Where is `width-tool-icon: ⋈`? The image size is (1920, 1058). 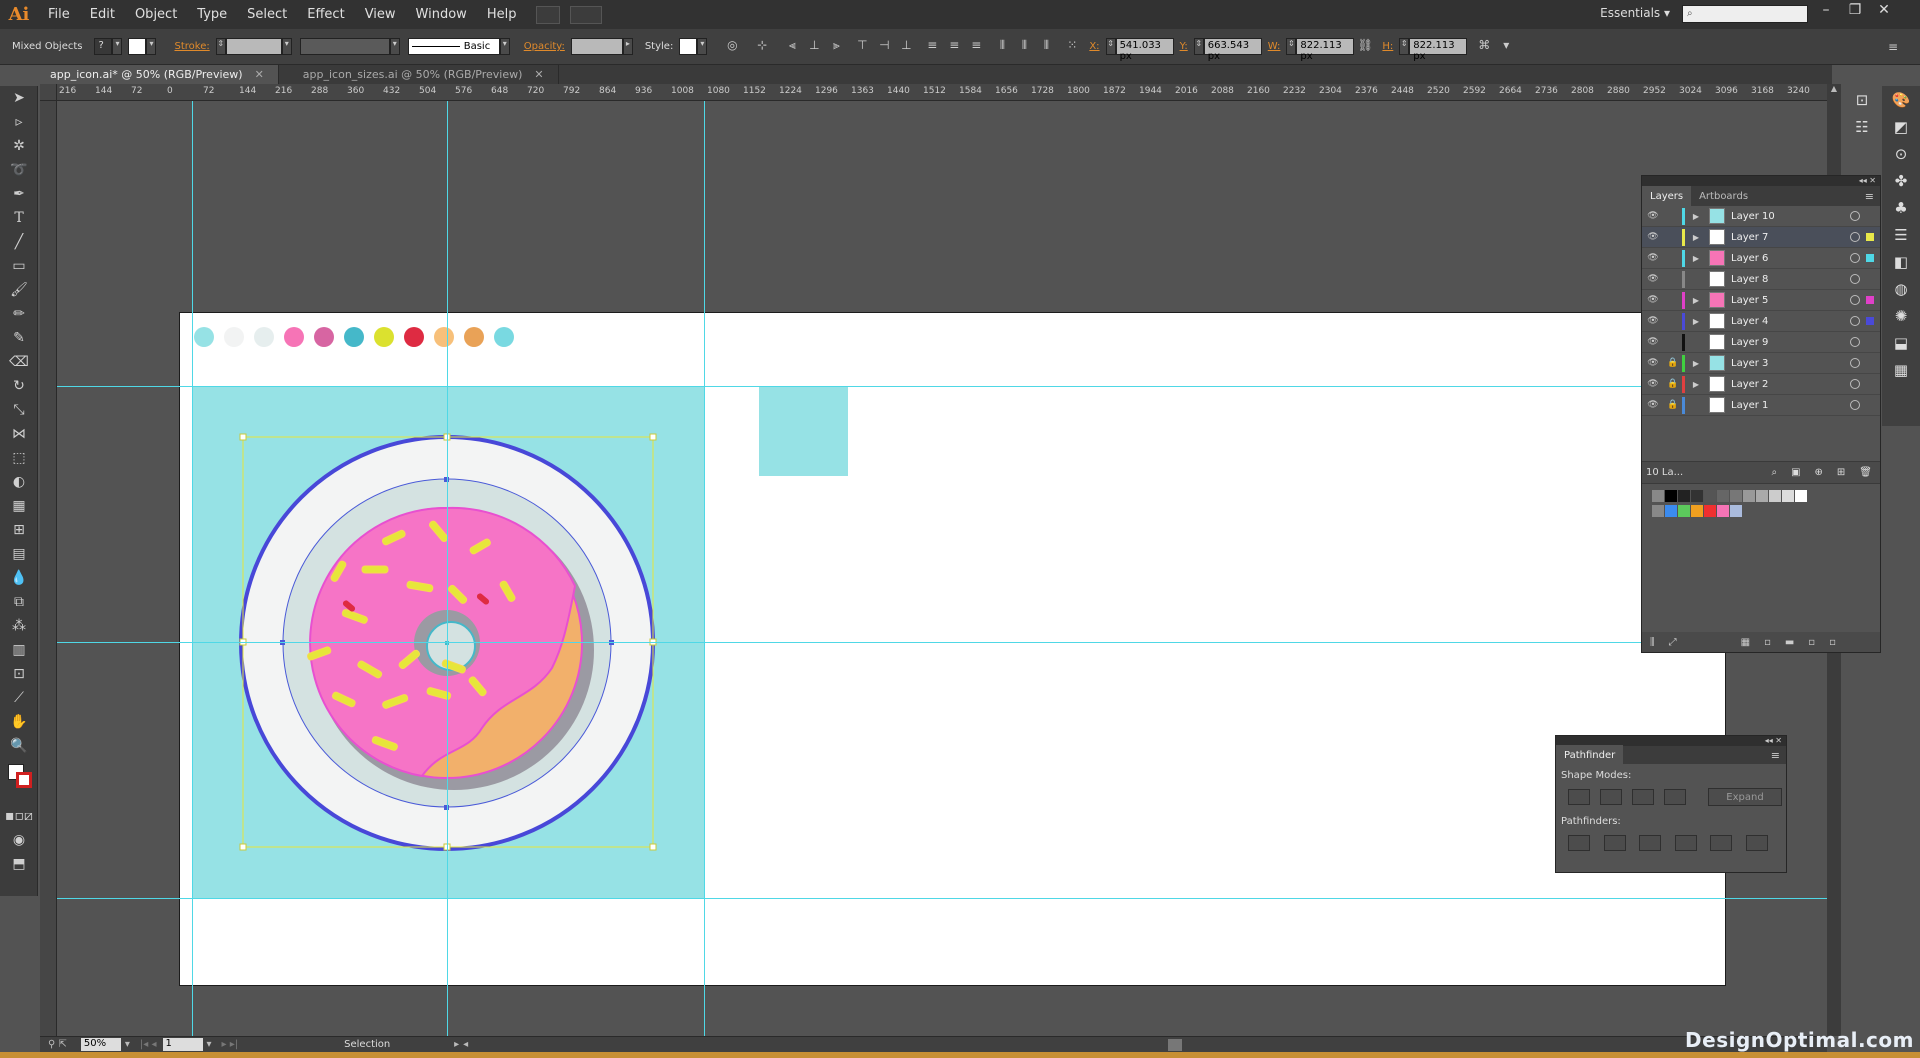
width-tool-icon: ⋈ is located at coordinates (19, 434).